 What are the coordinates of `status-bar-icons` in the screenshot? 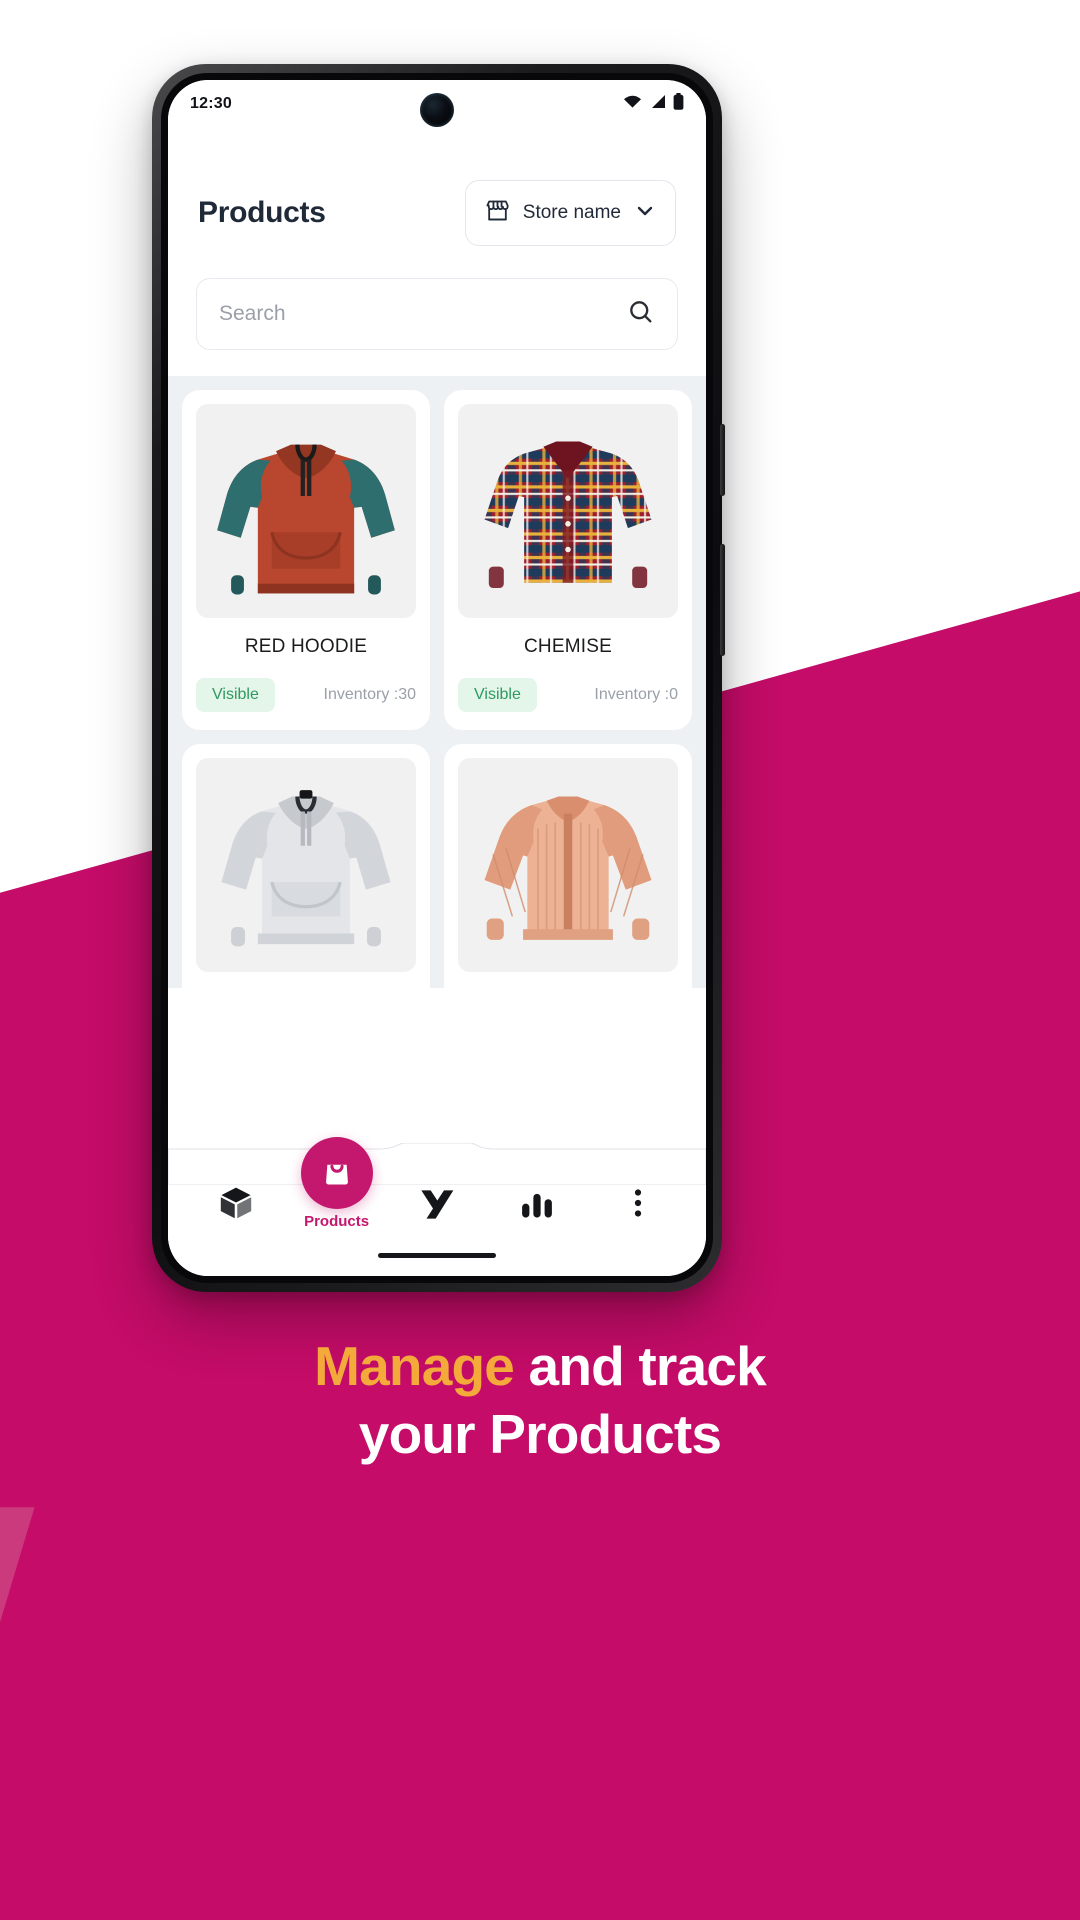 It's located at (653, 104).